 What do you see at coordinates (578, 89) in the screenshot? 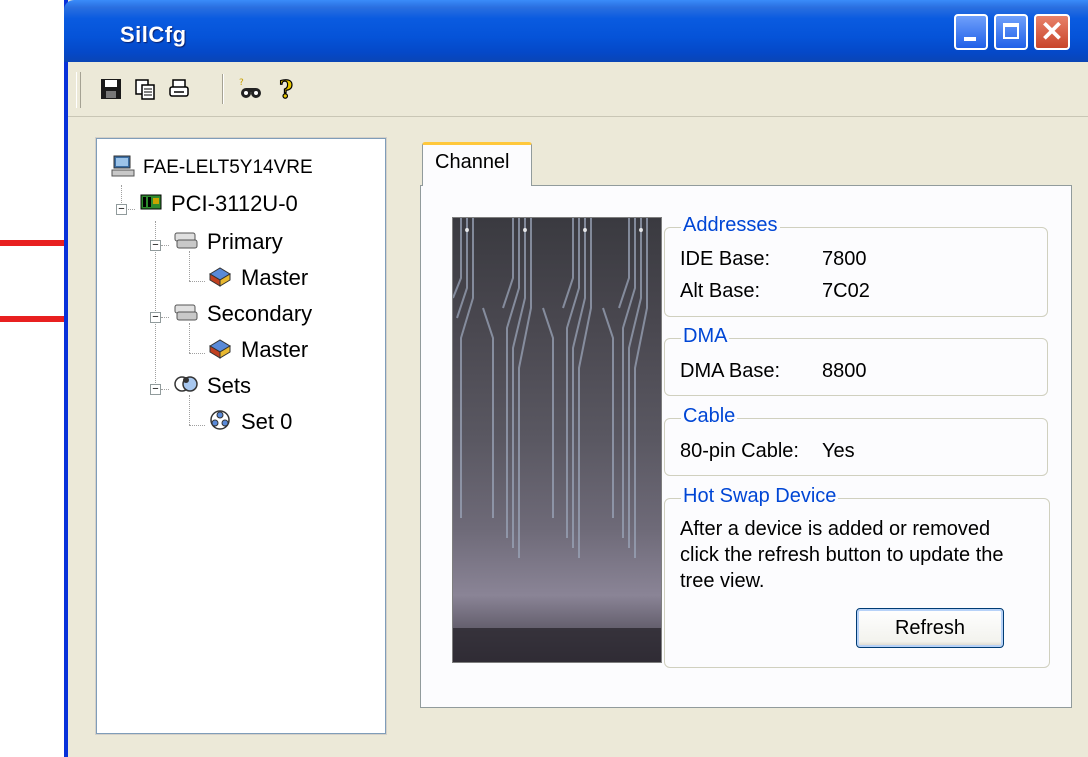
I see `toolbar: ? ?` at bounding box center [578, 89].